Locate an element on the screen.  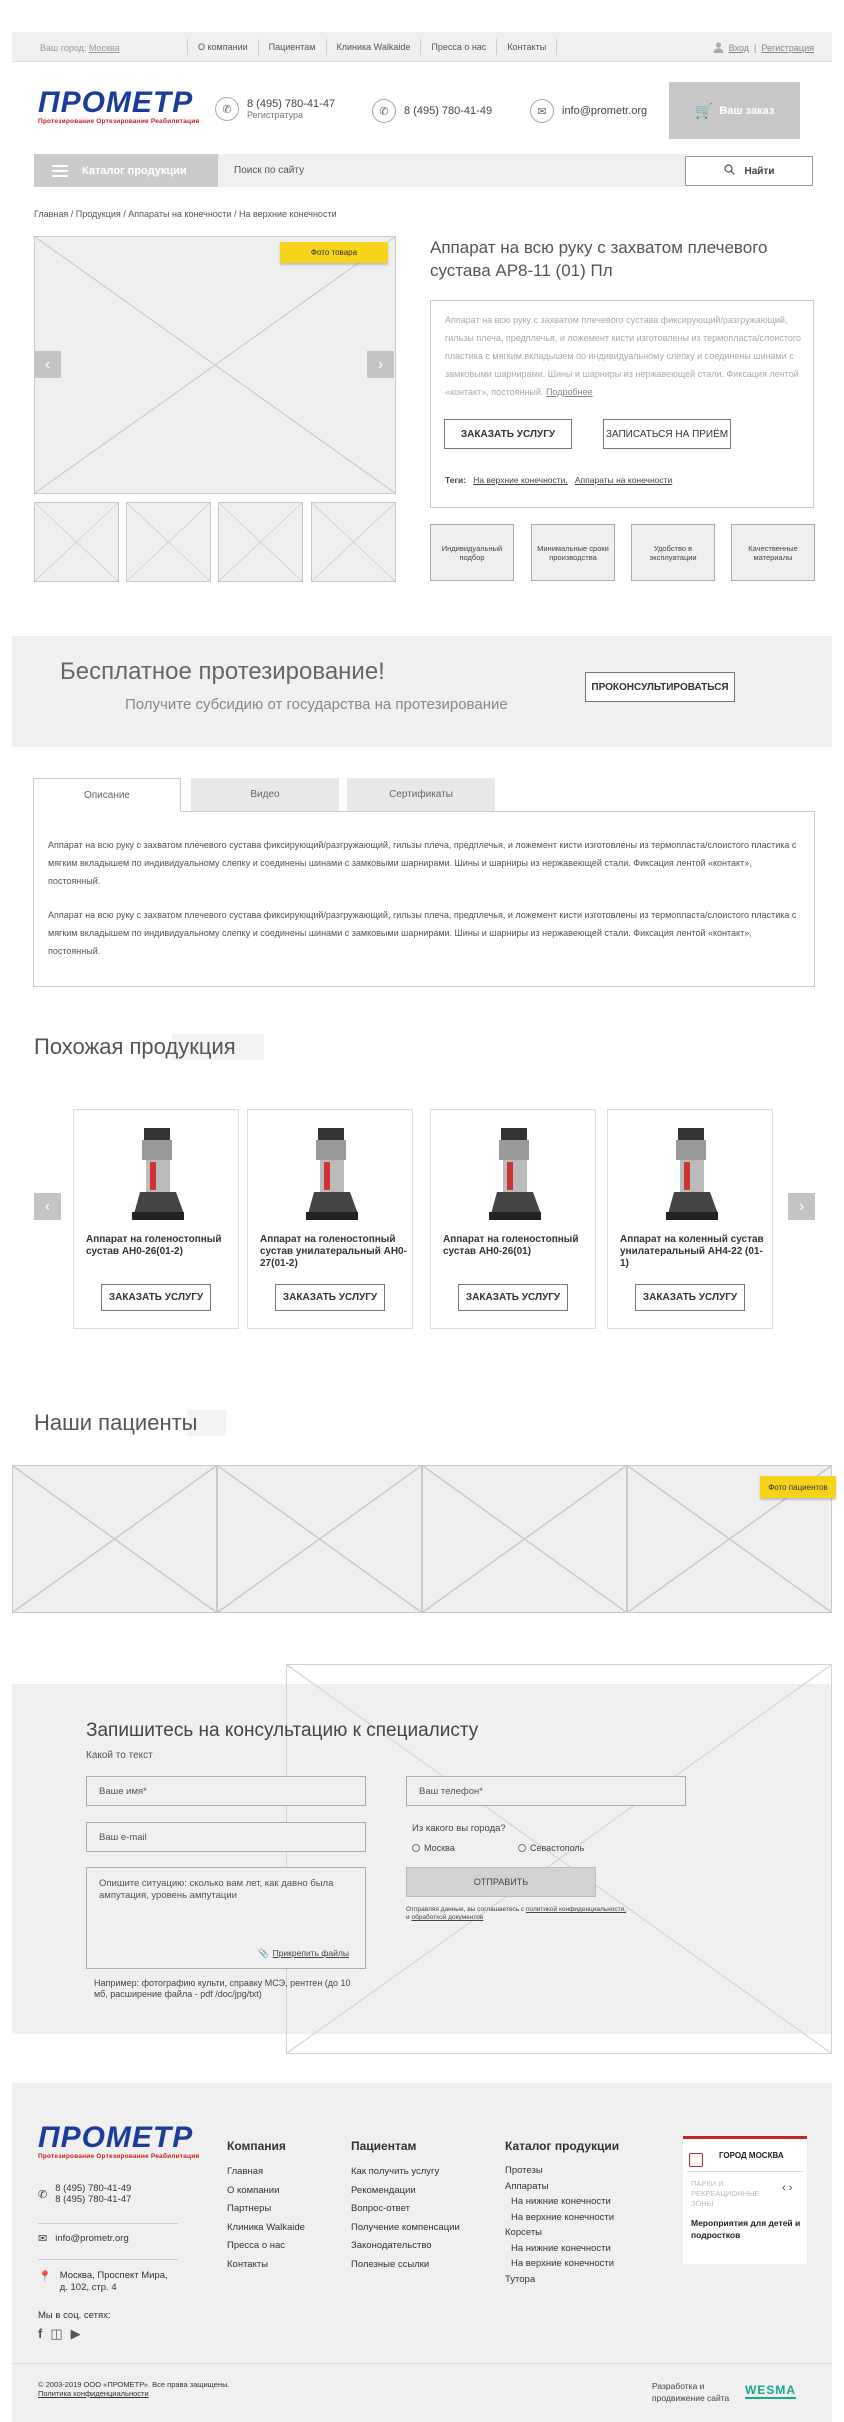
gallery-prev-button: ‹ is located at coordinates (47, 364).